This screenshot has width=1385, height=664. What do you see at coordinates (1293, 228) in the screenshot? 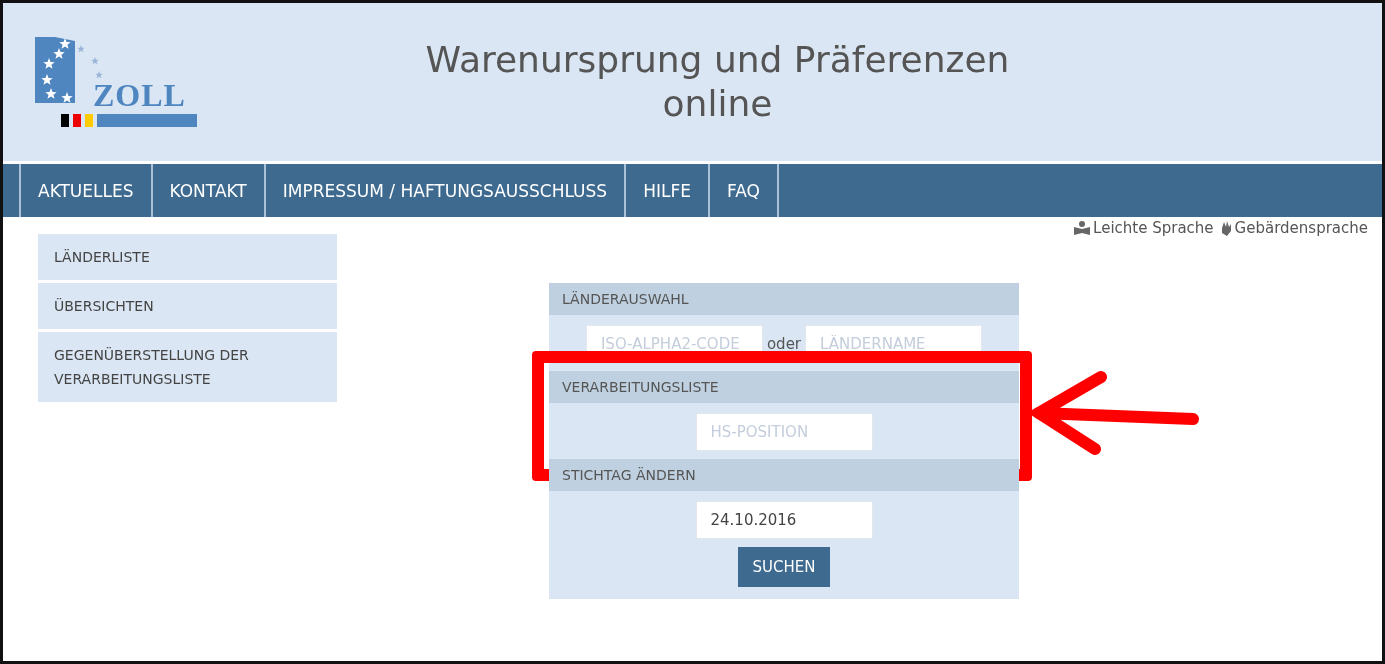
I see `accessibility-link: Gebärdensprache` at bounding box center [1293, 228].